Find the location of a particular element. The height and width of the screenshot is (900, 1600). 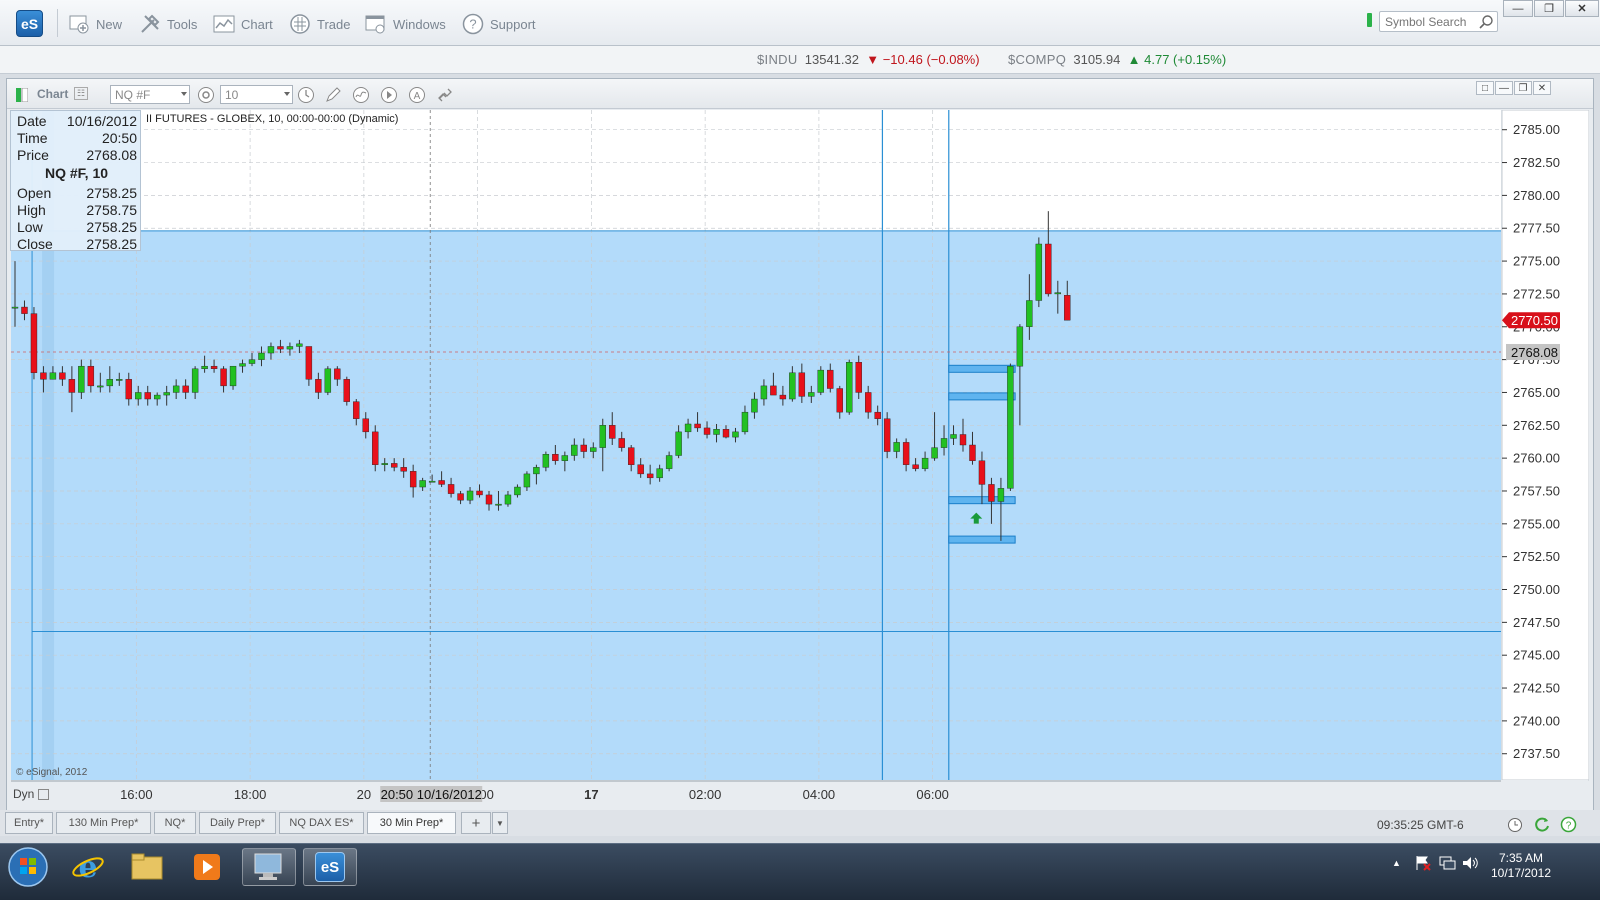

dyn-label: Dyn is located at coordinates (31, 794).